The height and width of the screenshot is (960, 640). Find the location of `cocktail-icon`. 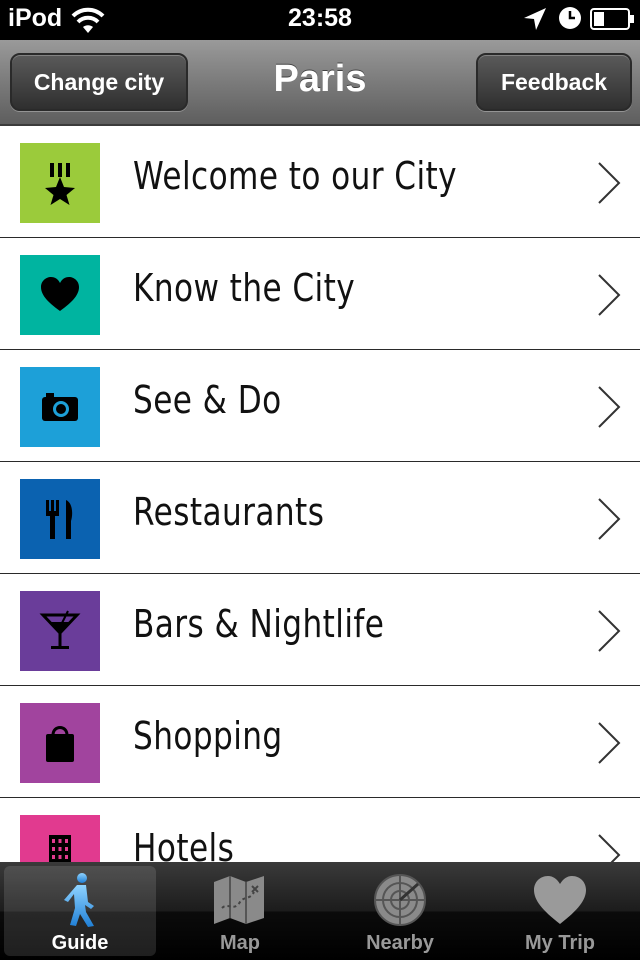

cocktail-icon is located at coordinates (60, 629).